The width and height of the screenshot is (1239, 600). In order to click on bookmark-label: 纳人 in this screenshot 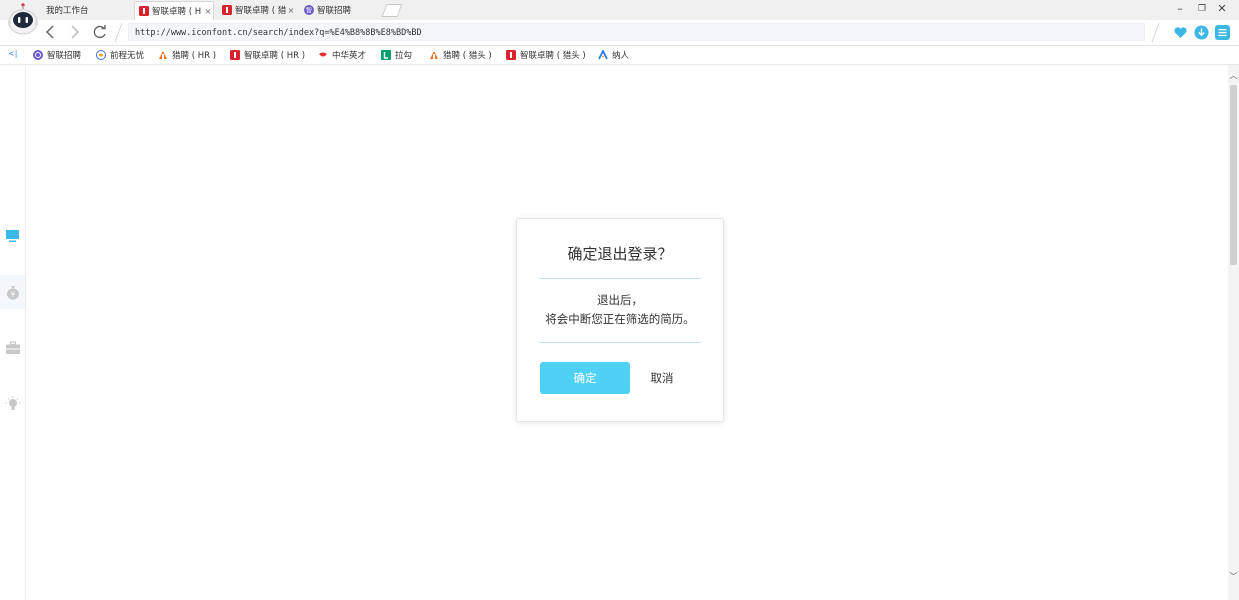, I will do `click(621, 56)`.